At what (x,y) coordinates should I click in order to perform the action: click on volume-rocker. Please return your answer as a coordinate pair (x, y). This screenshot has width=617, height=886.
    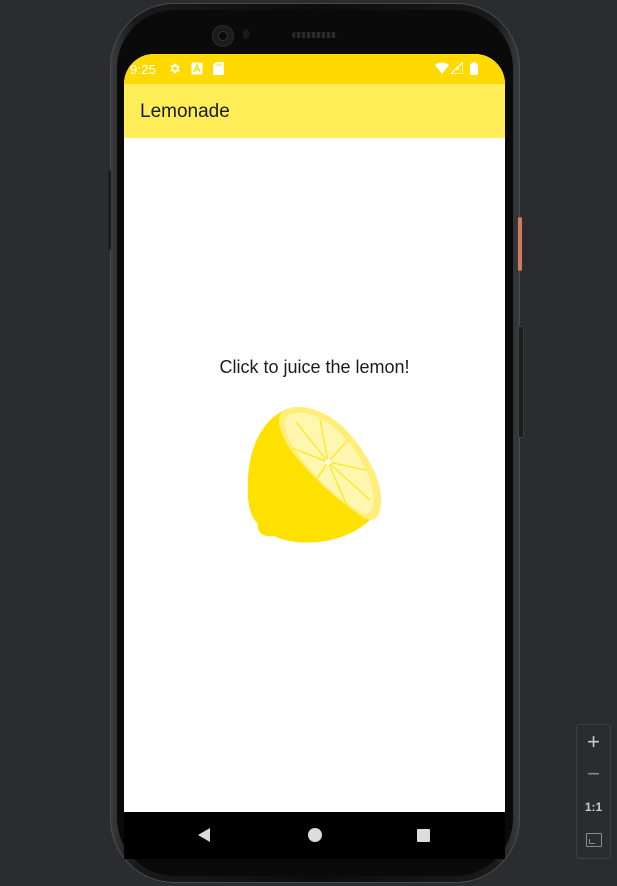
    Looking at the image, I should click on (521, 382).